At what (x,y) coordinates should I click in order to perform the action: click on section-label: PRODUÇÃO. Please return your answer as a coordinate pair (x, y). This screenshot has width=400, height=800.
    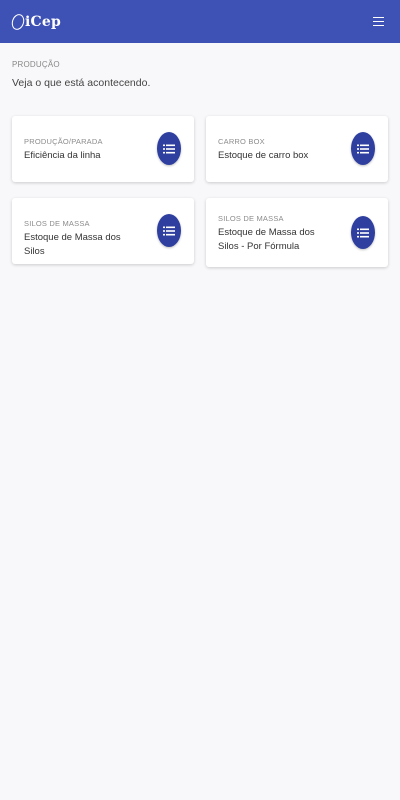
    Looking at the image, I should click on (36, 64).